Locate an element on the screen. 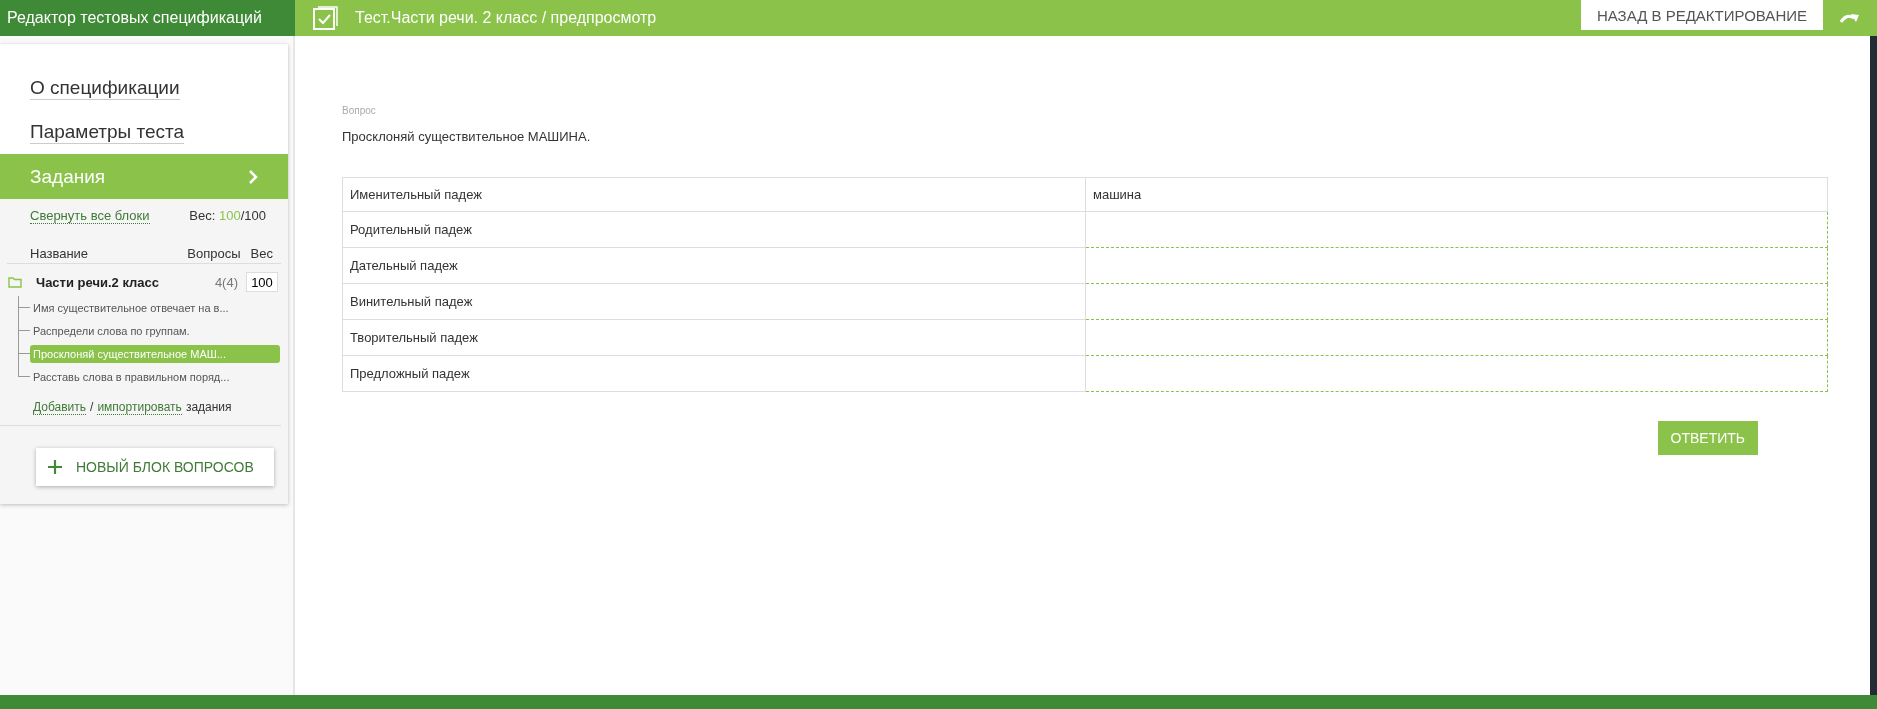 The image size is (1877, 709). folder-icon is located at coordinates (15, 282).